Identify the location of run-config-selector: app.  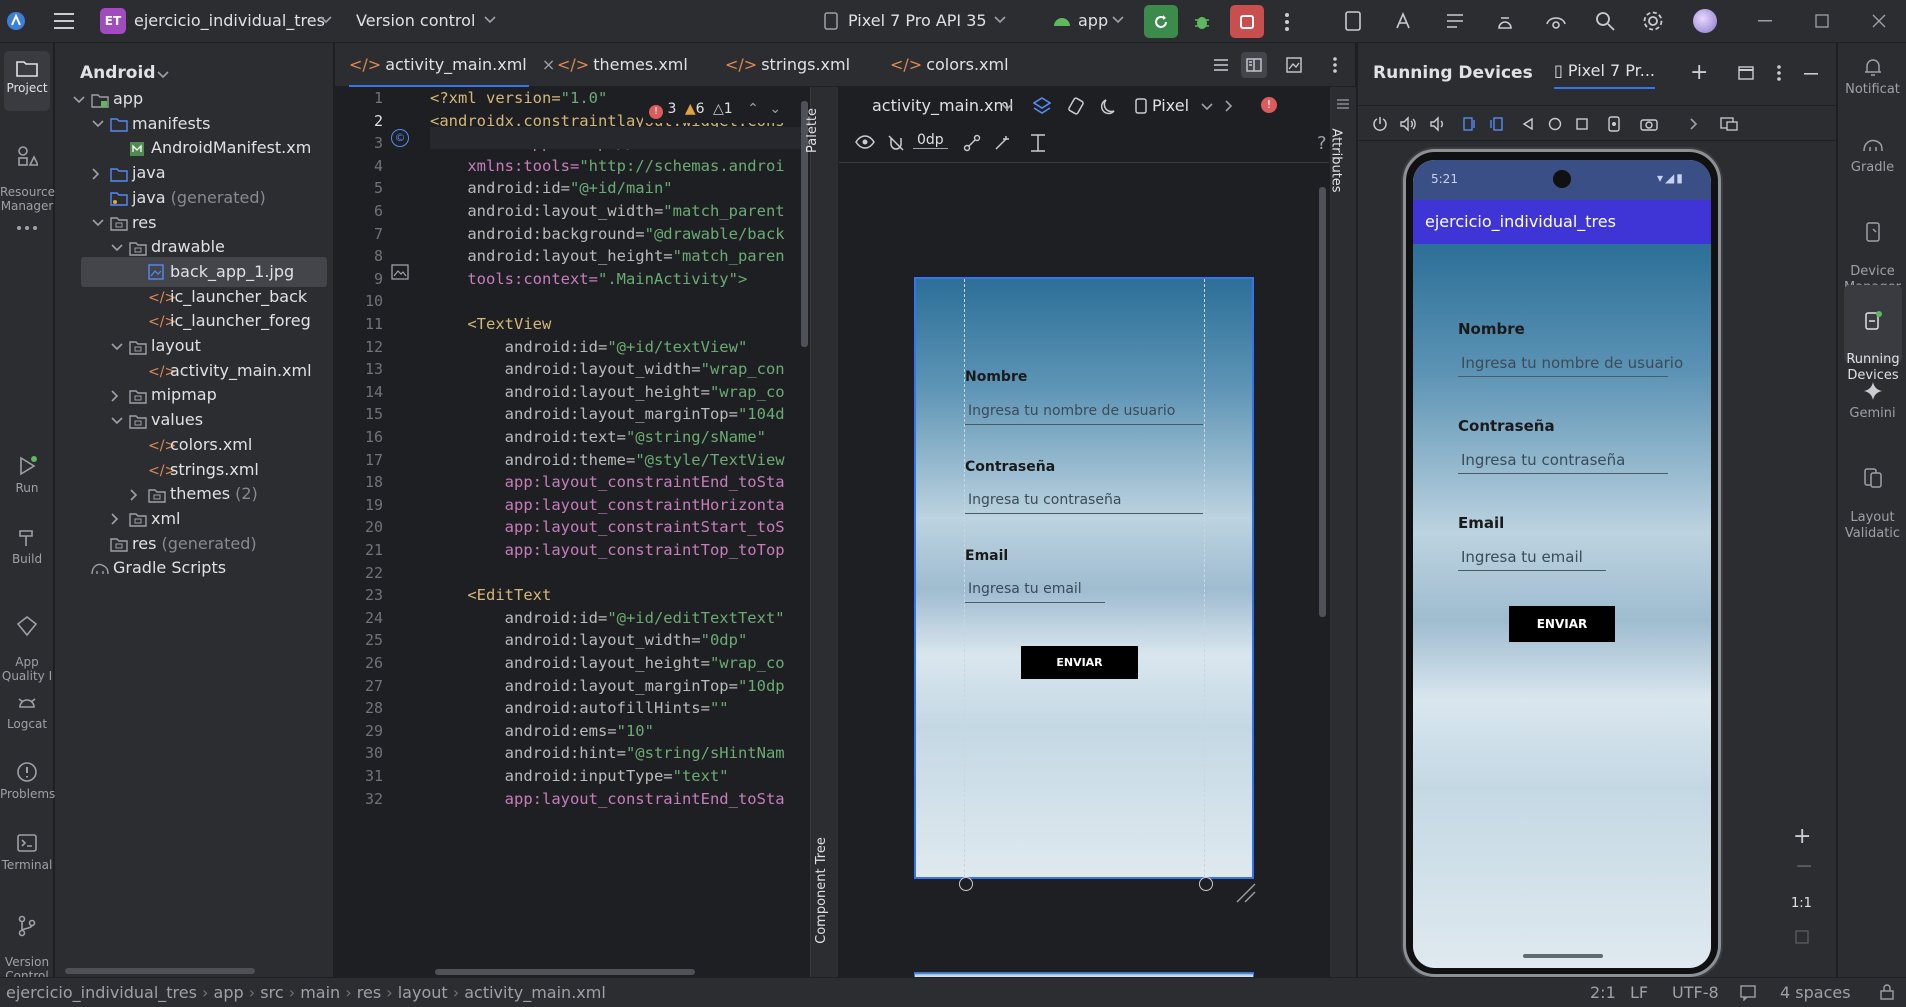
(1093, 20).